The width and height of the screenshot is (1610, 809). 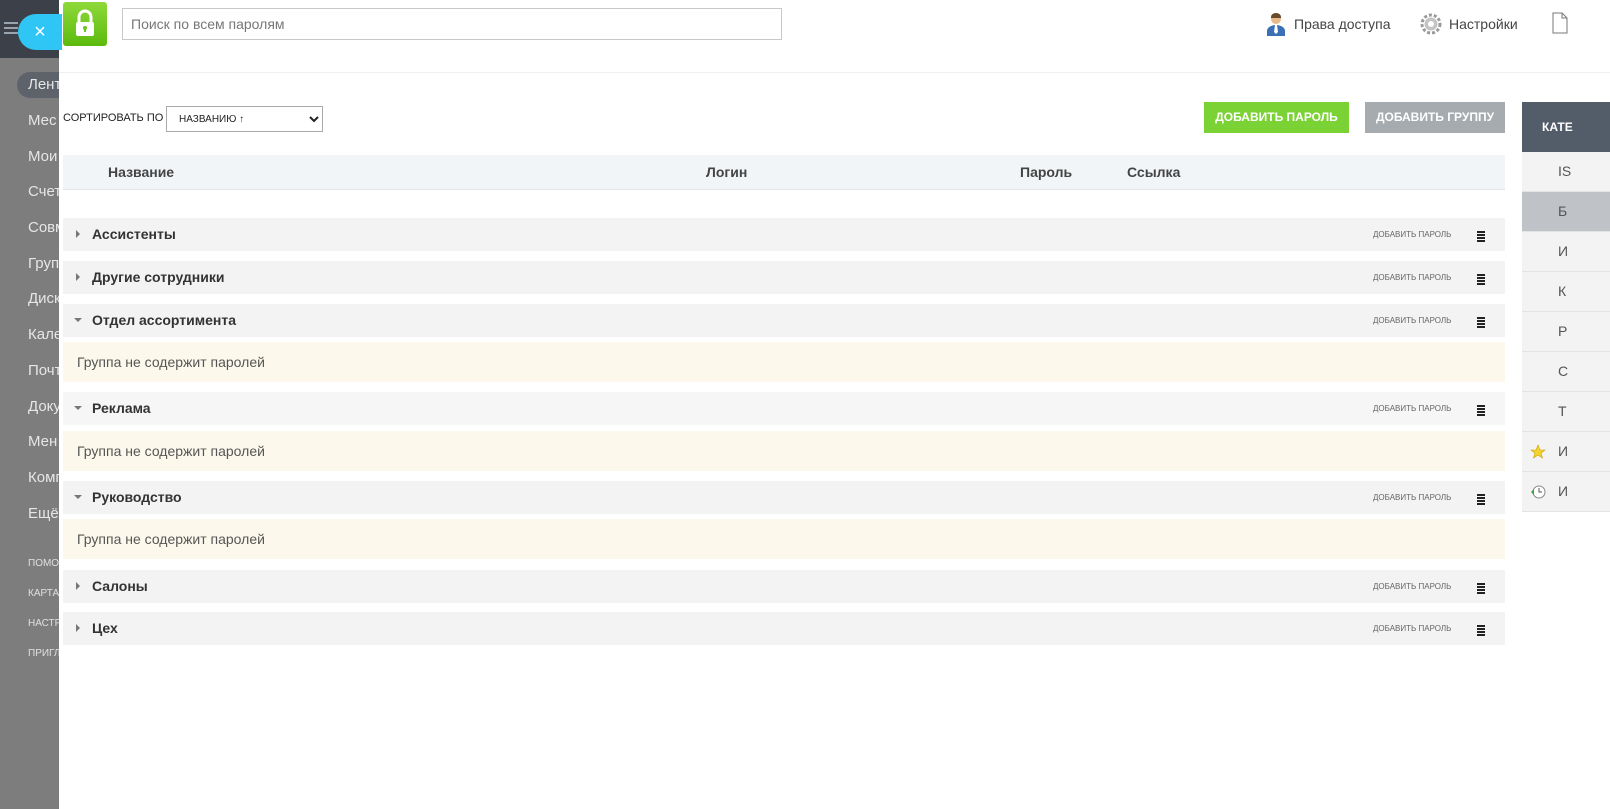 What do you see at coordinates (44, 192) in the screenshot?
I see `background-nav-item: Счет` at bounding box center [44, 192].